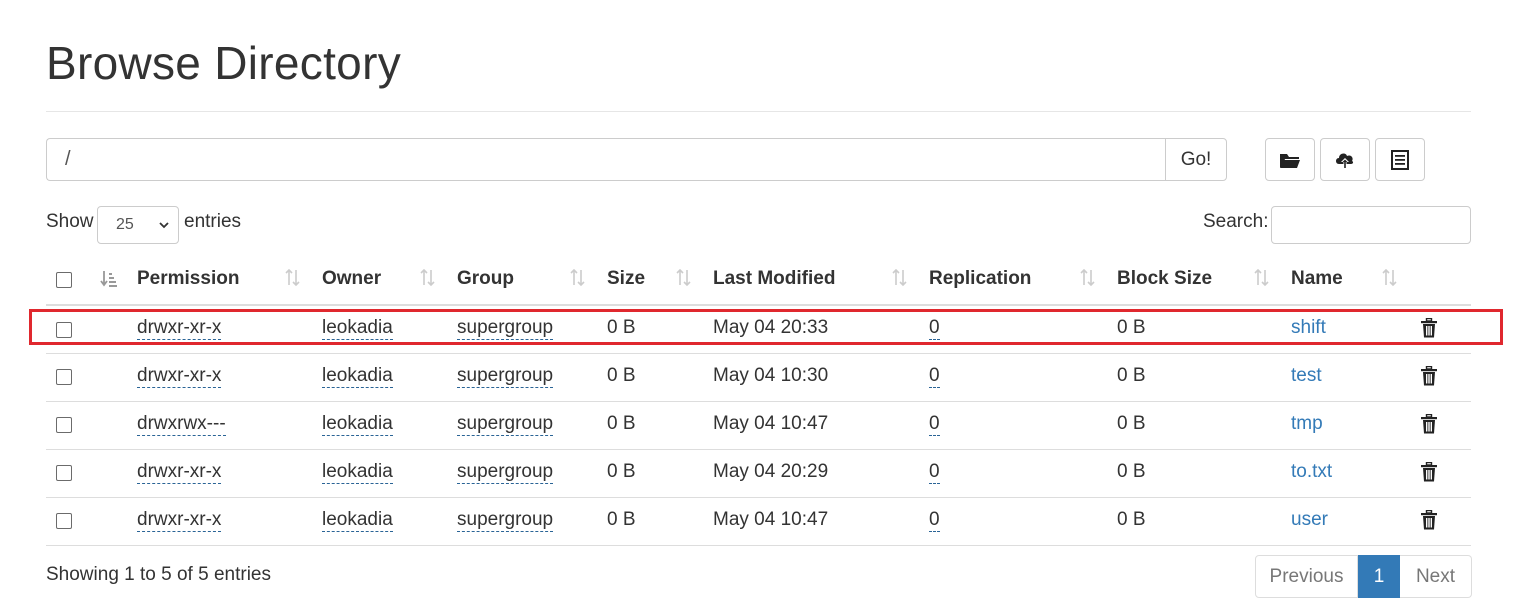 The height and width of the screenshot is (600, 1519). Describe the element at coordinates (605, 159) in the screenshot. I see `path-input` at that location.